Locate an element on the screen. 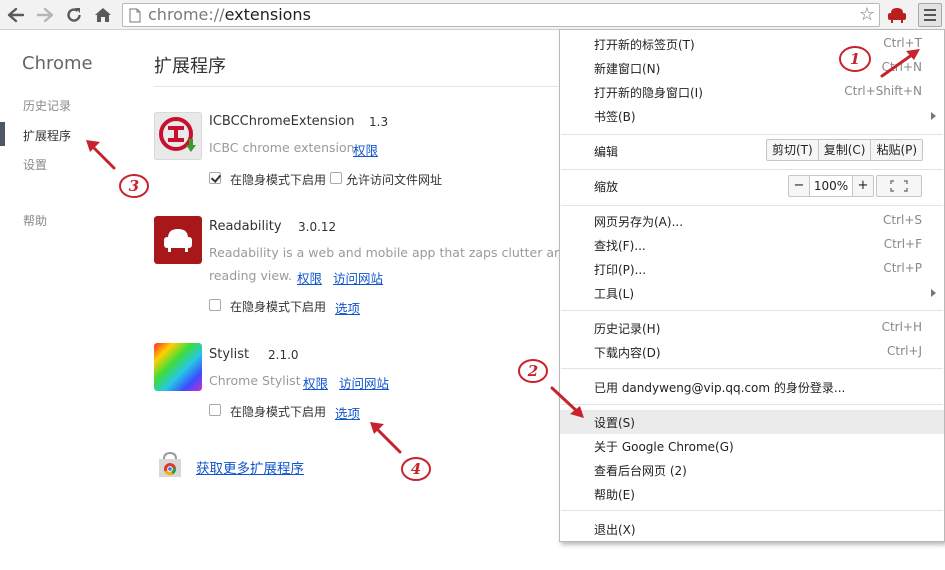 The height and width of the screenshot is (570, 945). annotation-label: 3 is located at coordinates (134, 186).